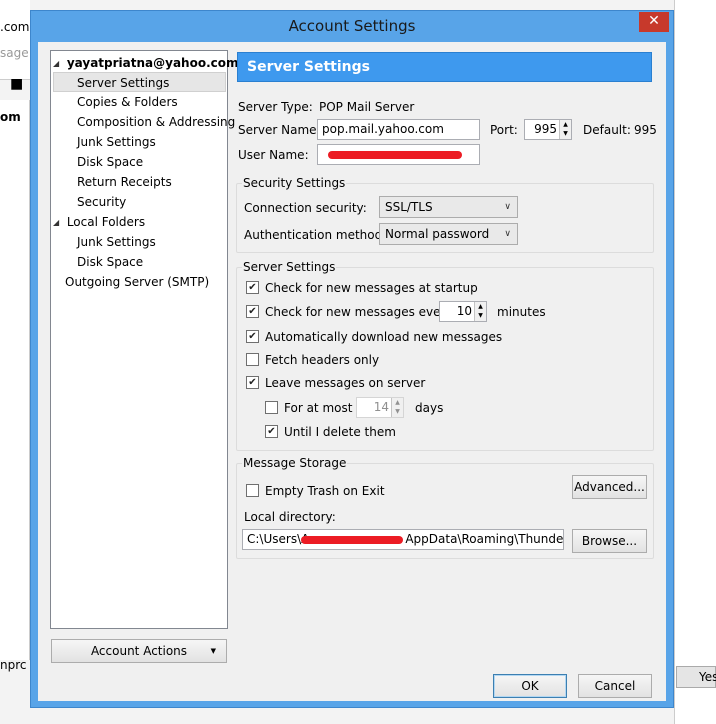 Image resolution: width=716 pixels, height=724 pixels. Describe the element at coordinates (429, 408) in the screenshot. I see `days-label: days` at that location.